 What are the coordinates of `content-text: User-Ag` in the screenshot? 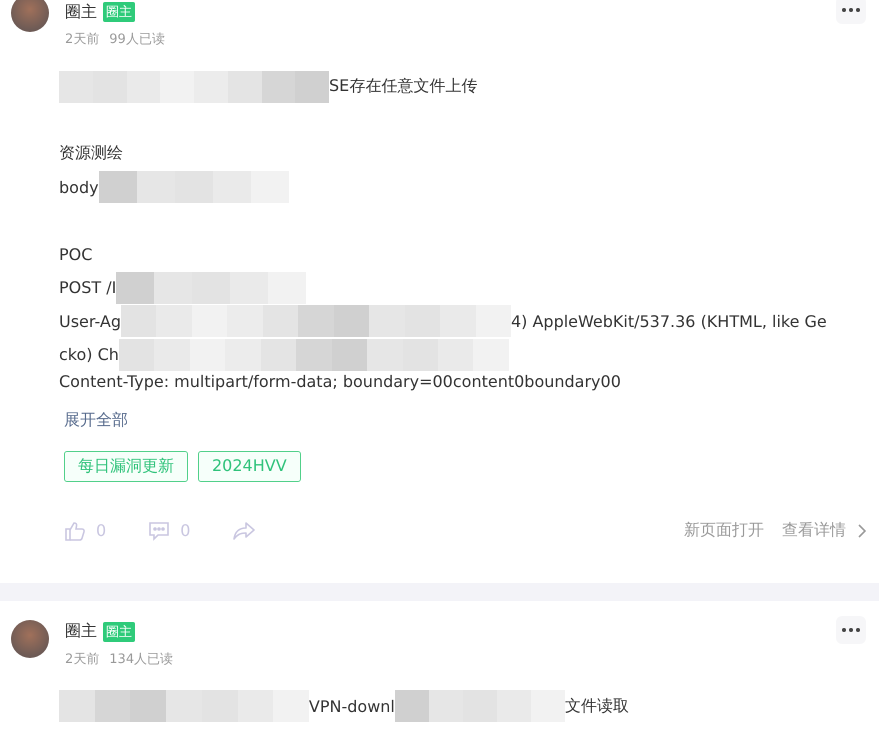 It's located at (90, 321).